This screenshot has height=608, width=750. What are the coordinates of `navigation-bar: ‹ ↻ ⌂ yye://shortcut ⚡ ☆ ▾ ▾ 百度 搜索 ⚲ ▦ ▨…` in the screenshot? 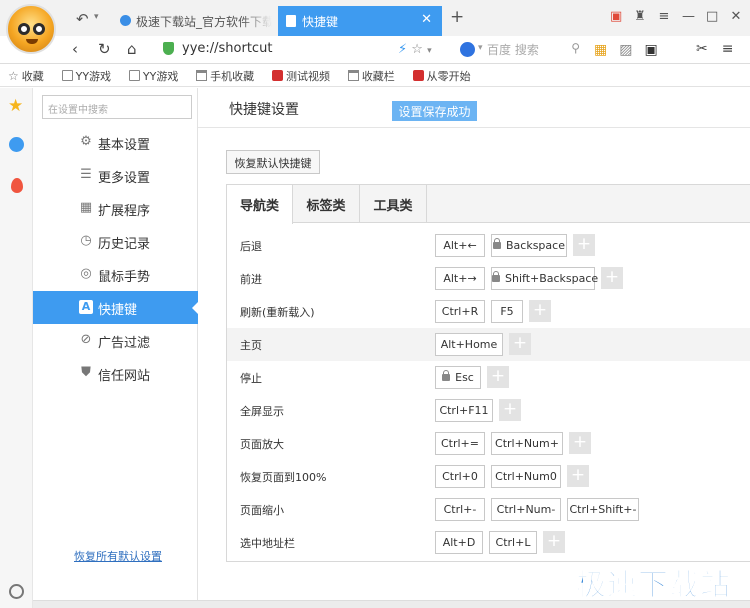 It's located at (375, 50).